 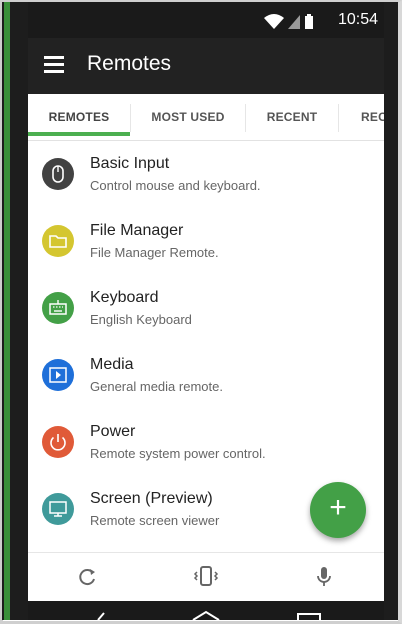 What do you see at coordinates (124, 297) in the screenshot?
I see `remote-title: Keyboard` at bounding box center [124, 297].